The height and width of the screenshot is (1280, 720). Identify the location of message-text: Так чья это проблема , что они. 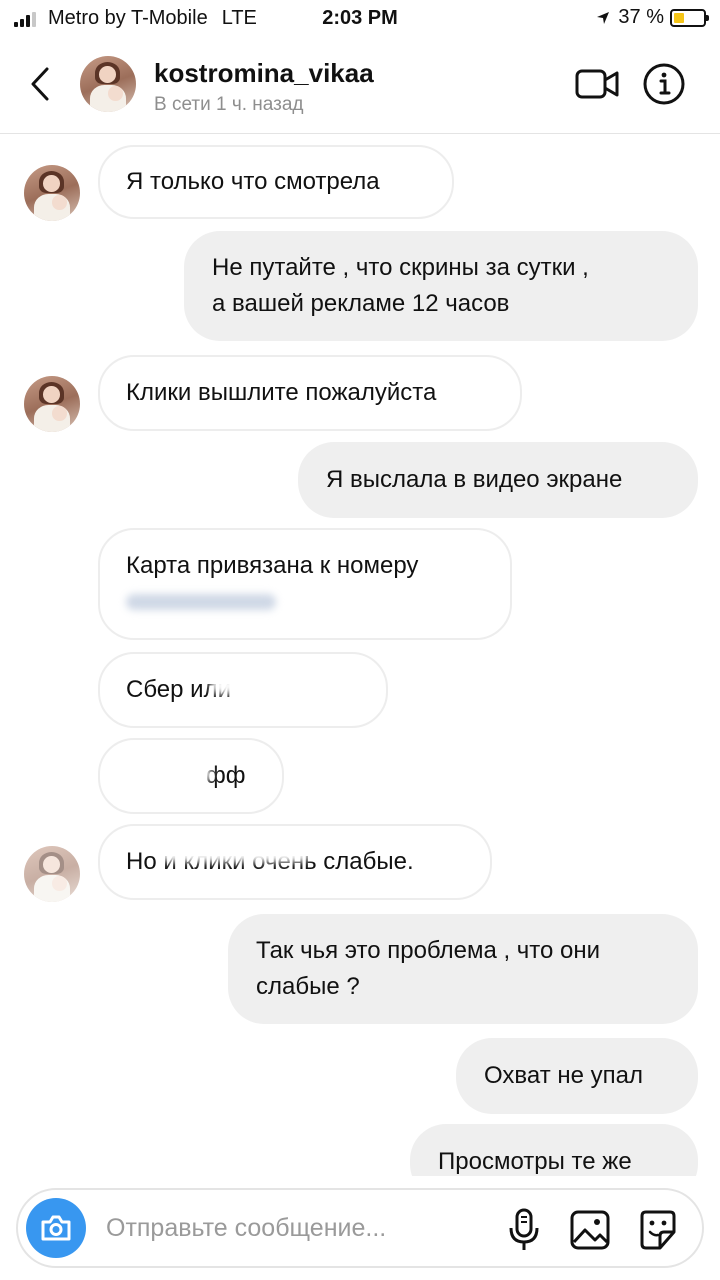
(428, 950).